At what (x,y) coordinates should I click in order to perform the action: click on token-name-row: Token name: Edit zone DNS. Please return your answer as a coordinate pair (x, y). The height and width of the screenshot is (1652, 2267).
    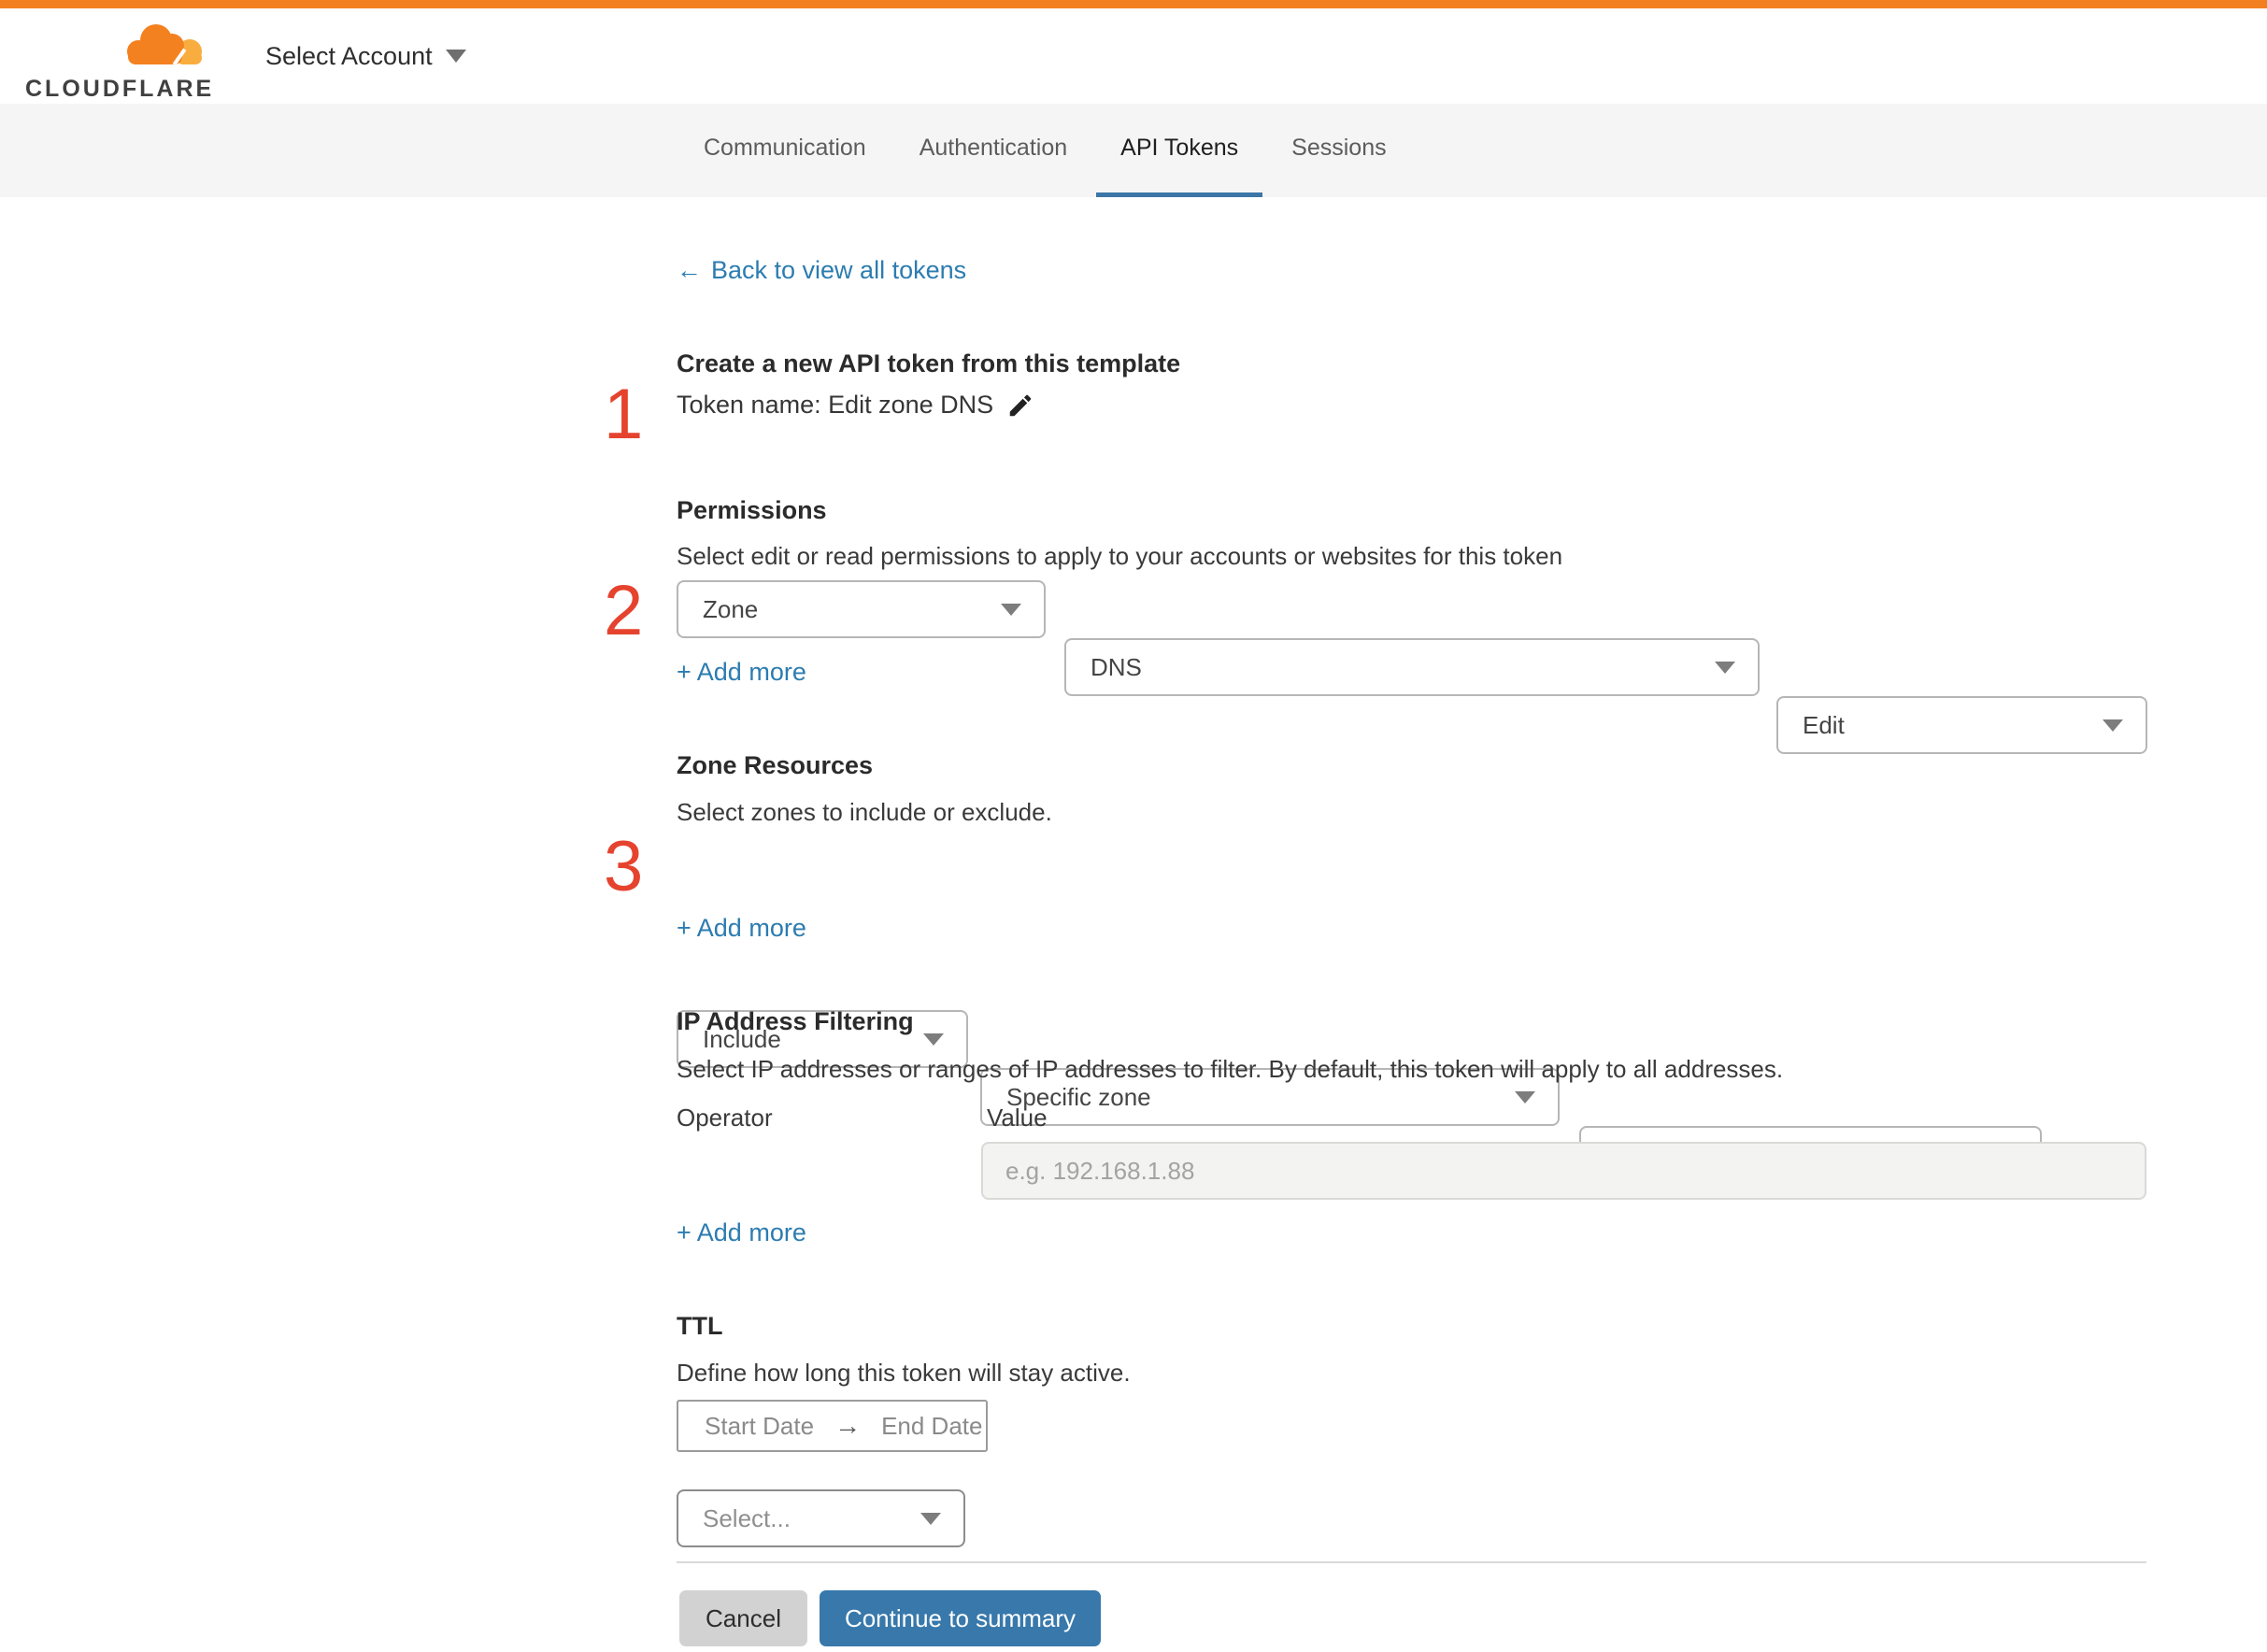
    Looking at the image, I should click on (856, 406).